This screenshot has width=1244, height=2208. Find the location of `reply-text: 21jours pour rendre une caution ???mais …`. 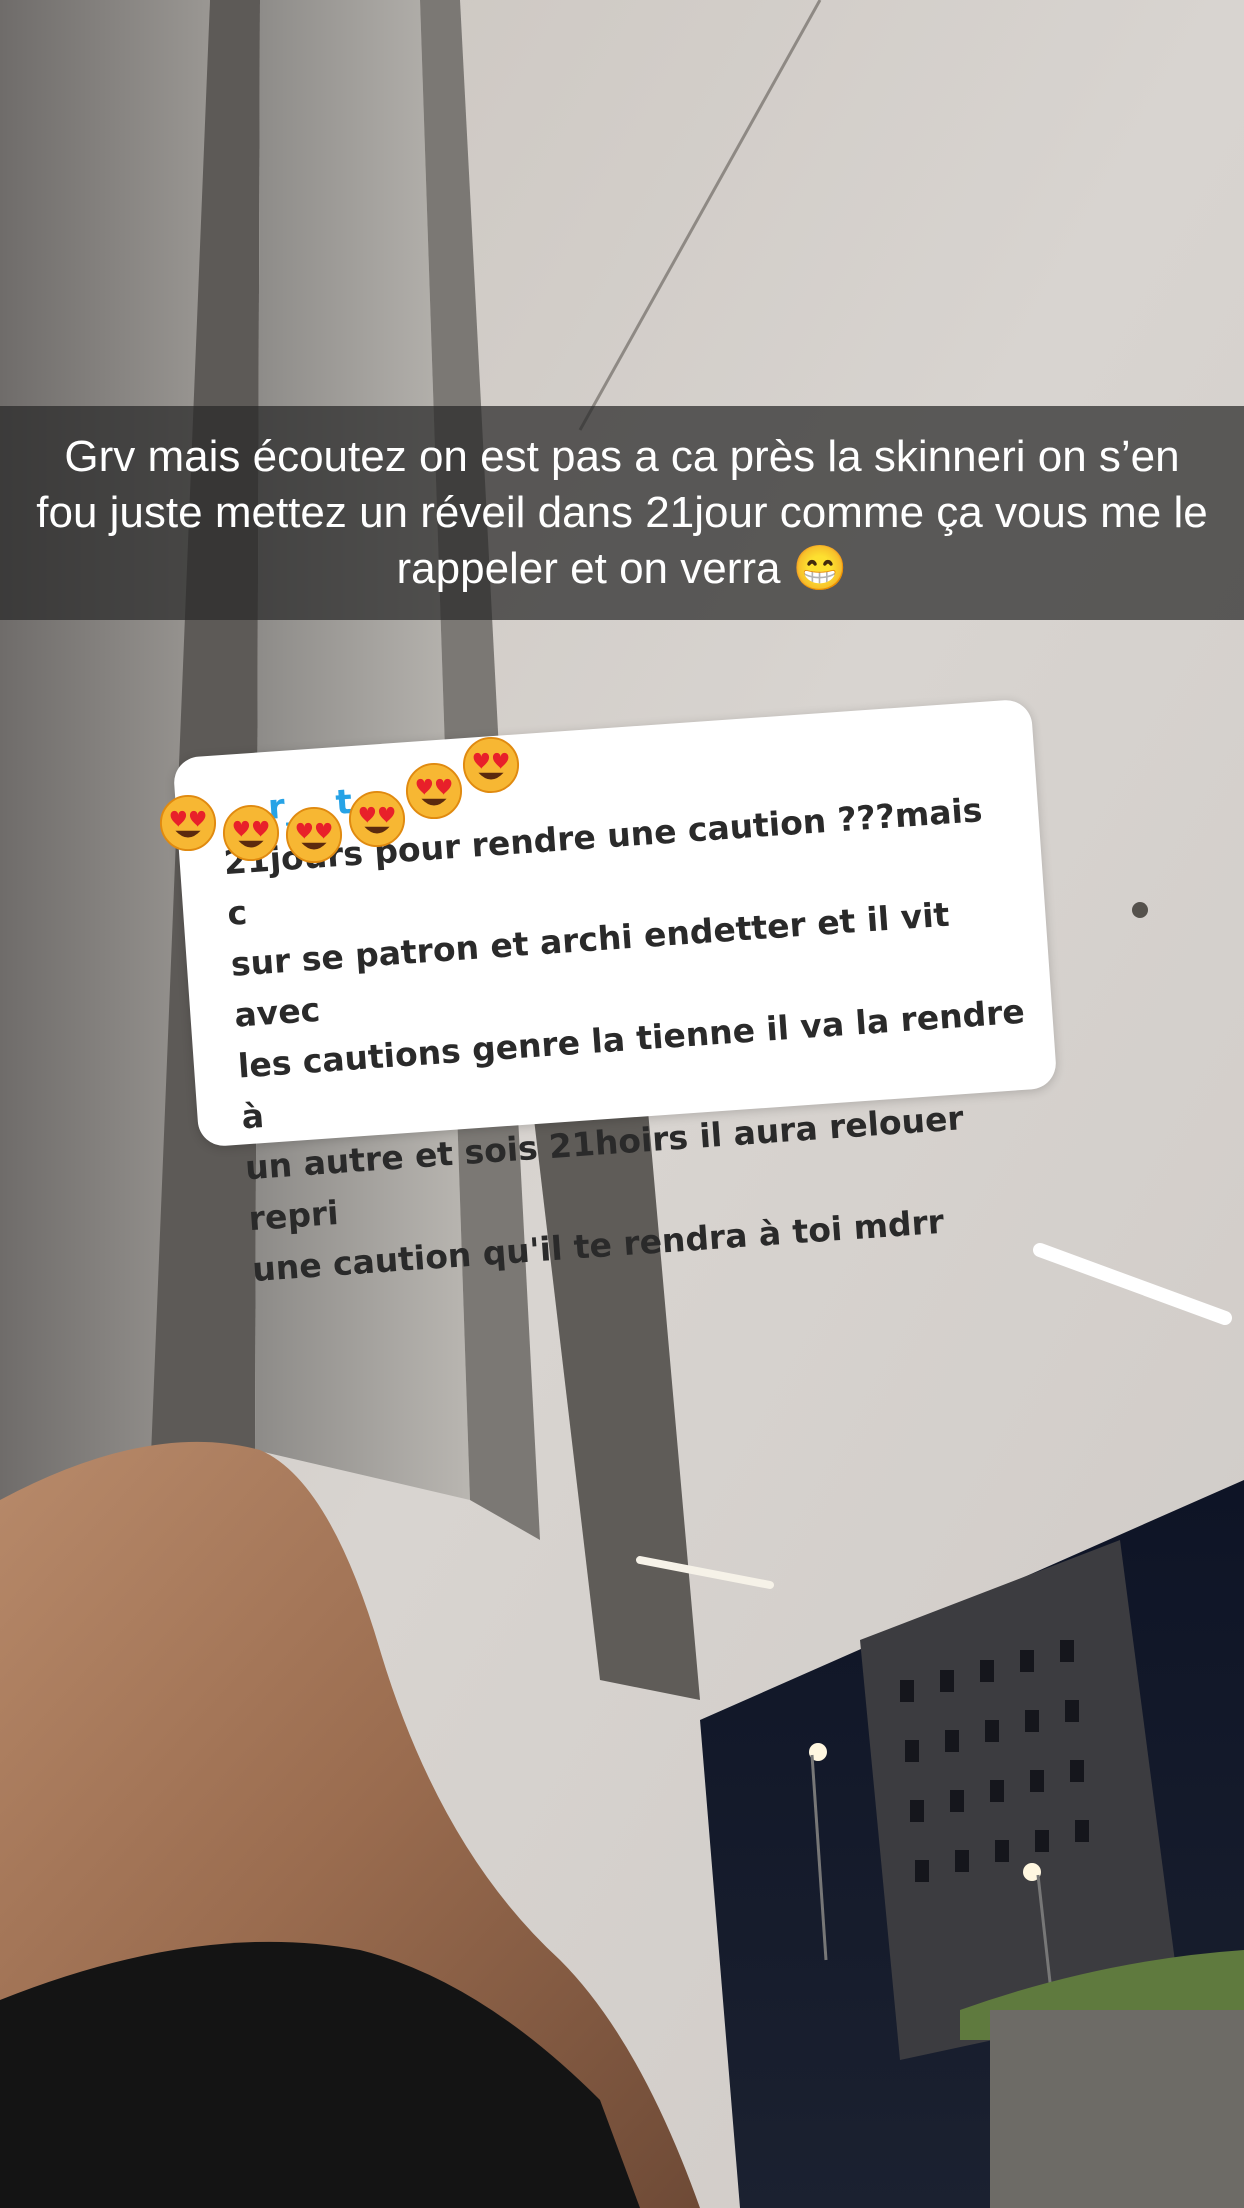

reply-text: 21jours pour rendre une caution ???mais … is located at coordinates (624, 1040).